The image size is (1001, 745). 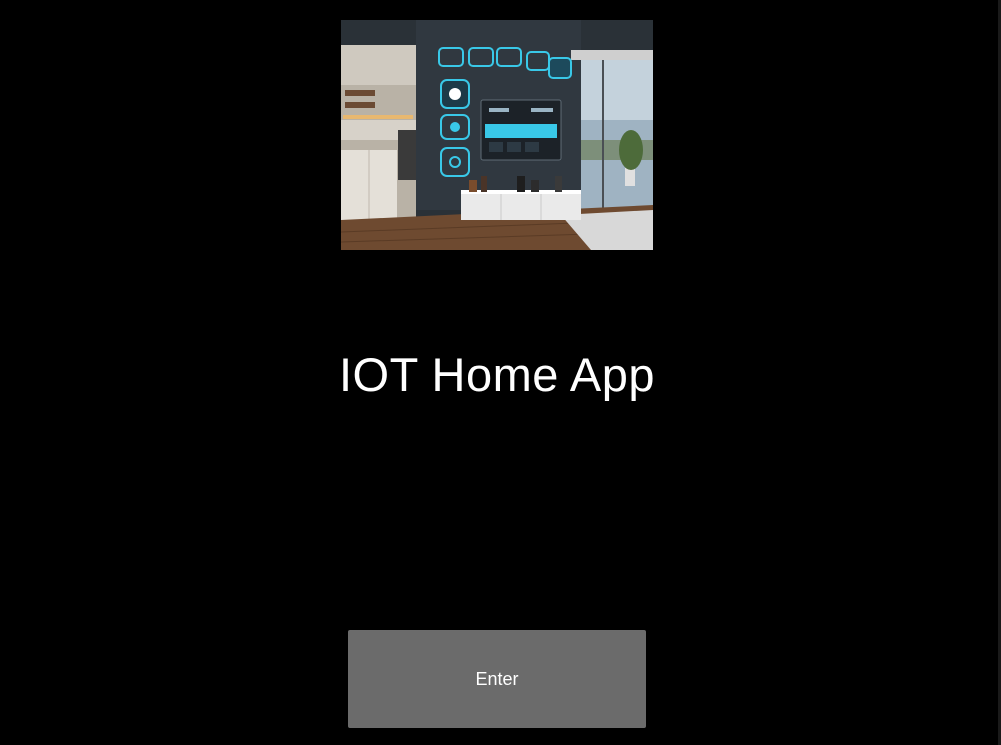 I want to click on enter-button: Enter, so click(x=497, y=679).